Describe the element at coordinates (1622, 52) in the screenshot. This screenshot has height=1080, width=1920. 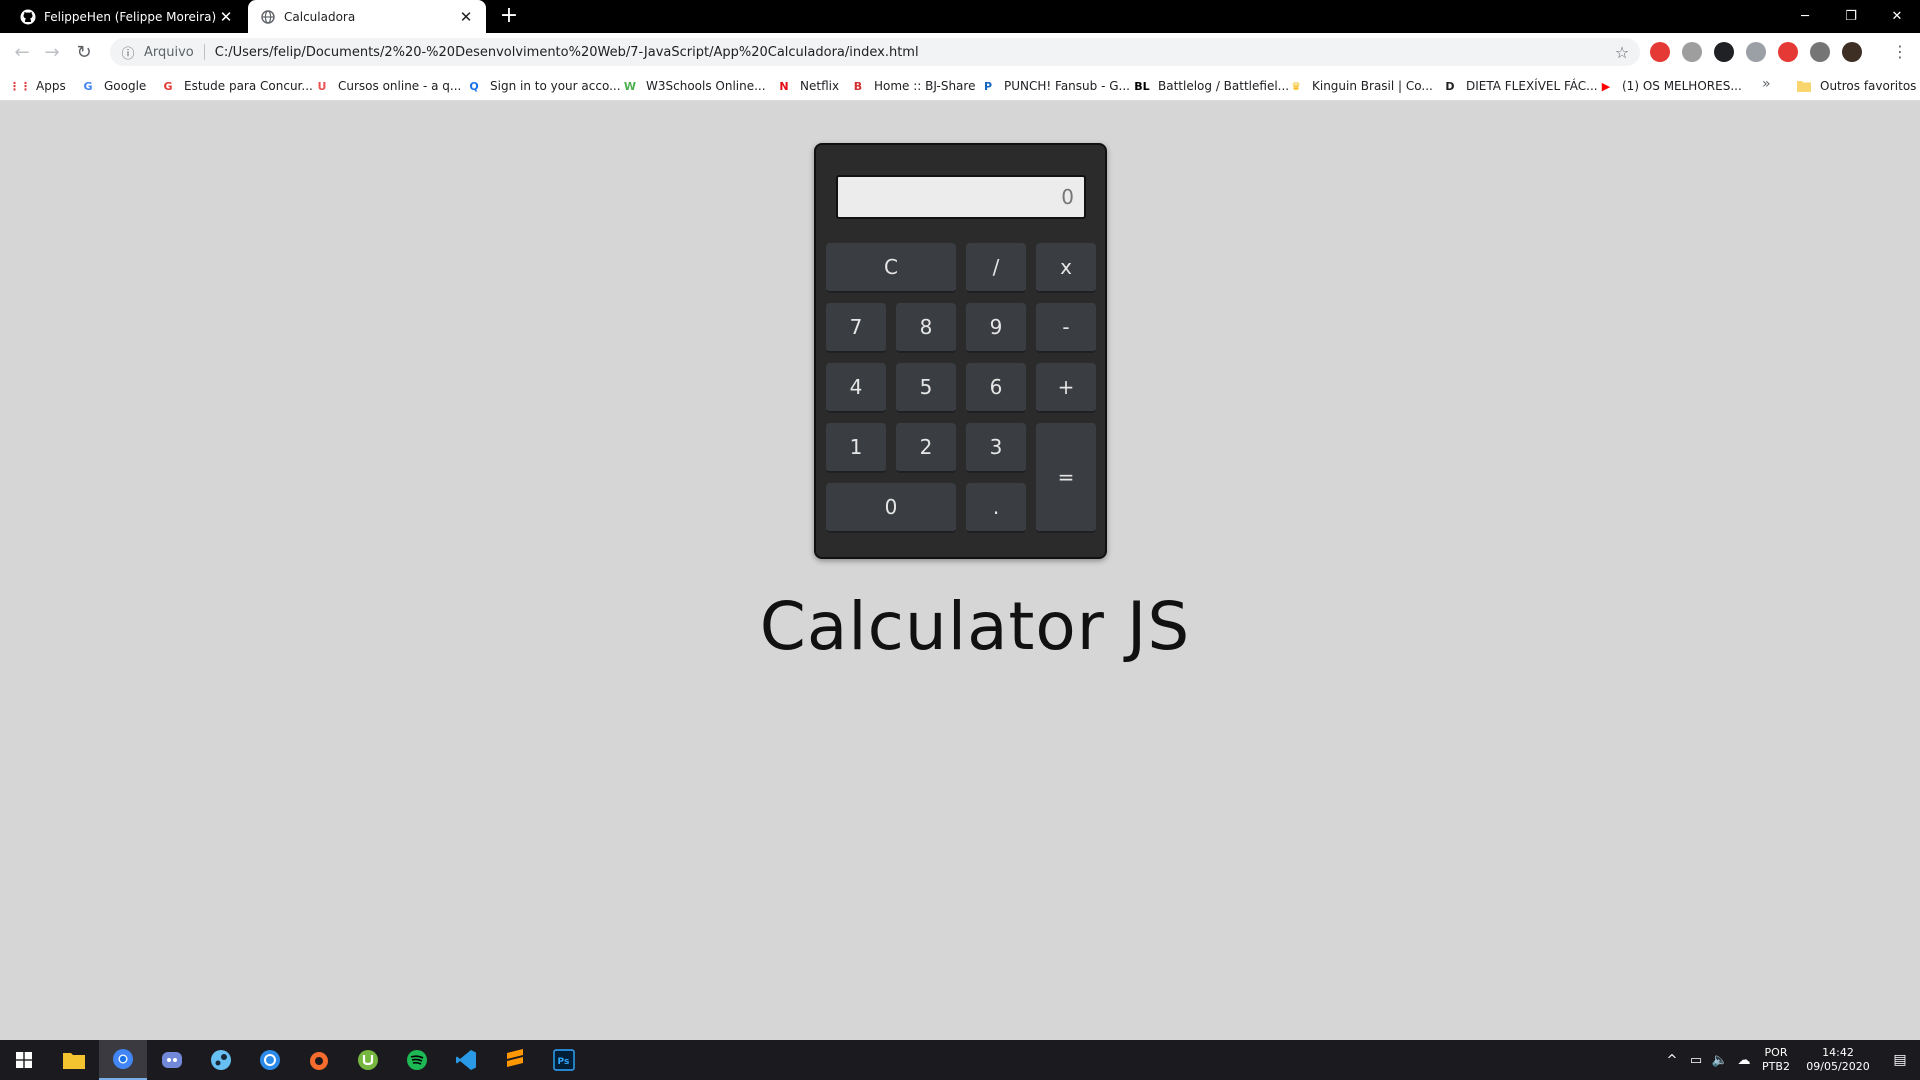
I see `bookmark-star-icon: ☆` at that location.